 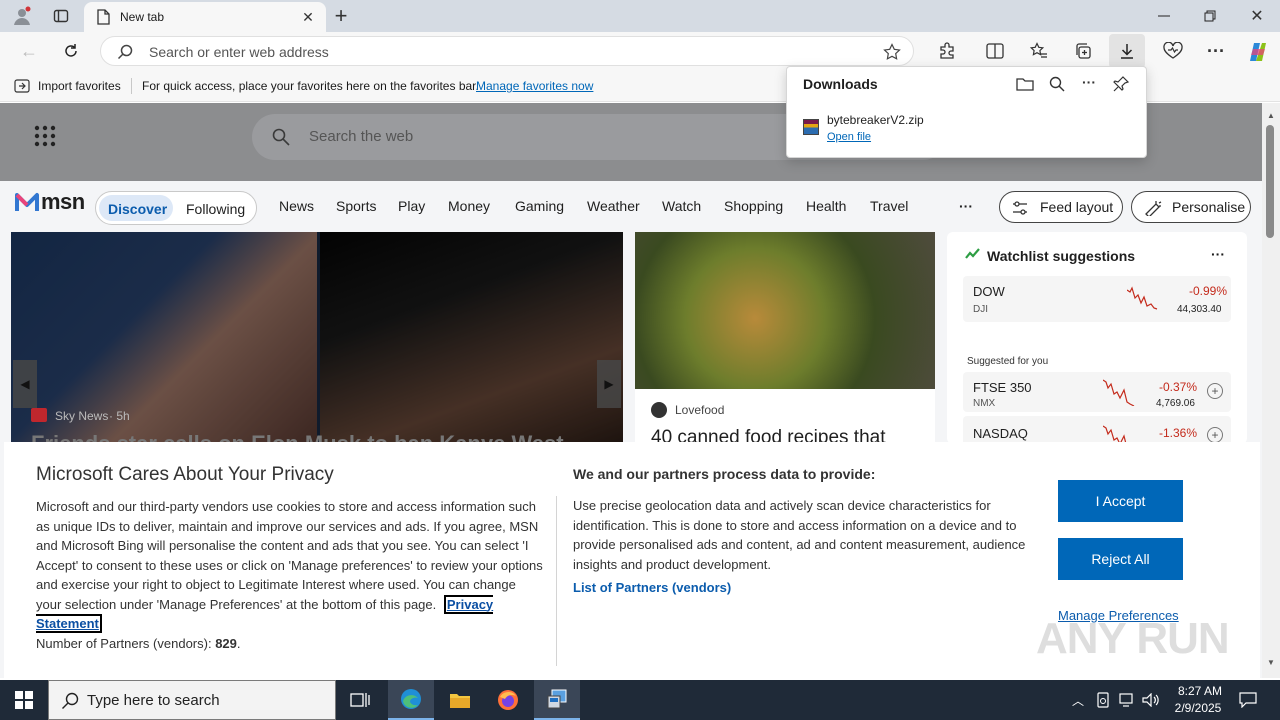 What do you see at coordinates (1002, 387) in the screenshot?
I see `stock-symbol: FTSE 350` at bounding box center [1002, 387].